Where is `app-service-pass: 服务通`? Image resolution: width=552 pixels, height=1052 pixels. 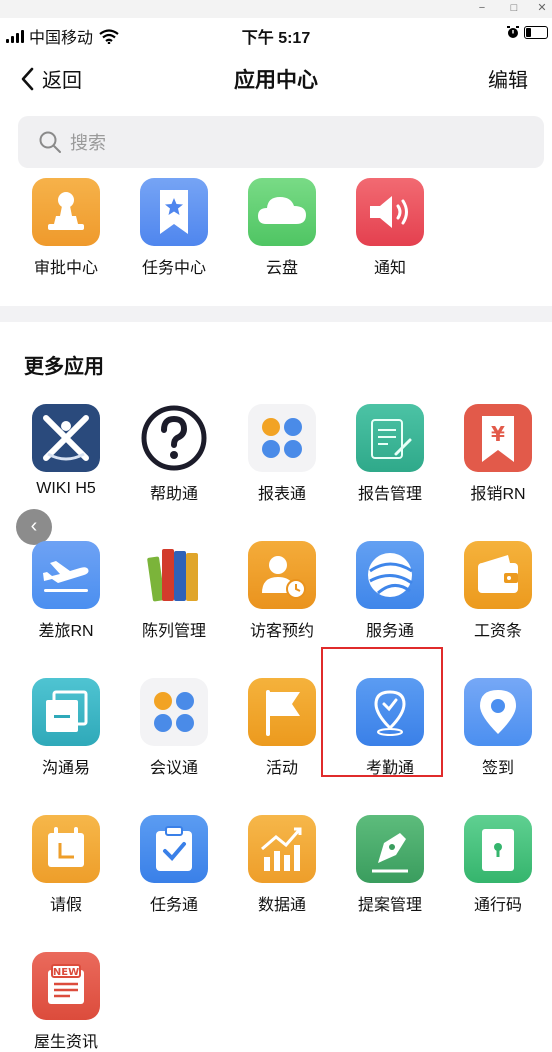 app-service-pass: 服务通 is located at coordinates (390, 591).